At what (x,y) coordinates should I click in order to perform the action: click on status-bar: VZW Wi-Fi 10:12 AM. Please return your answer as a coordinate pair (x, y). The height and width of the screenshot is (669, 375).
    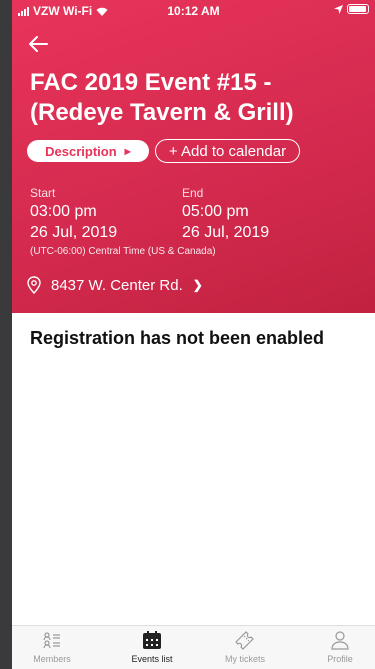
    Looking at the image, I should click on (193, 10).